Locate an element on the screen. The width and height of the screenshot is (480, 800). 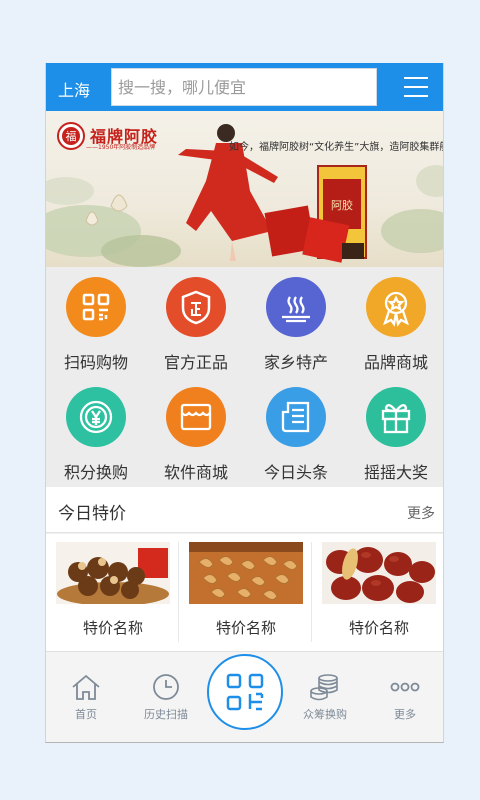
tab-home: 首页 is located at coordinates (86, 697).